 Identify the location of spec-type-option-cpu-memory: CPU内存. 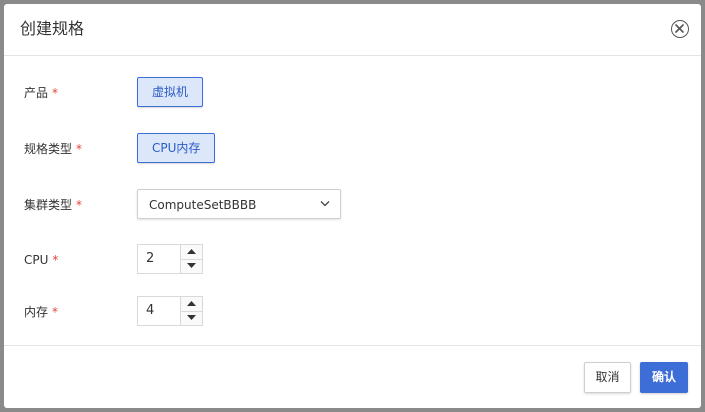
(176, 148).